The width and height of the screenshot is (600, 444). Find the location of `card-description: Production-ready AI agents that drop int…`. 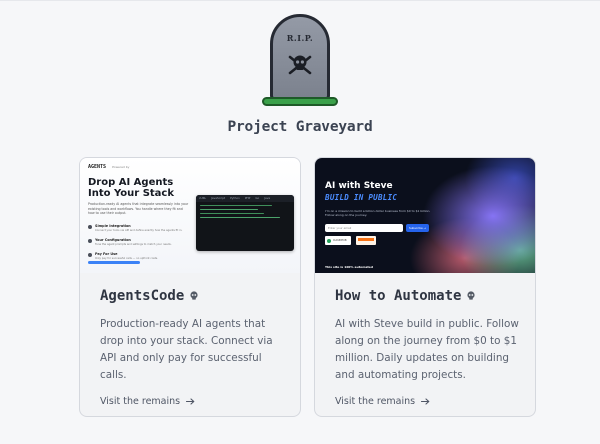

card-description: Production-ready AI agents that drop int… is located at coordinates (186, 349).